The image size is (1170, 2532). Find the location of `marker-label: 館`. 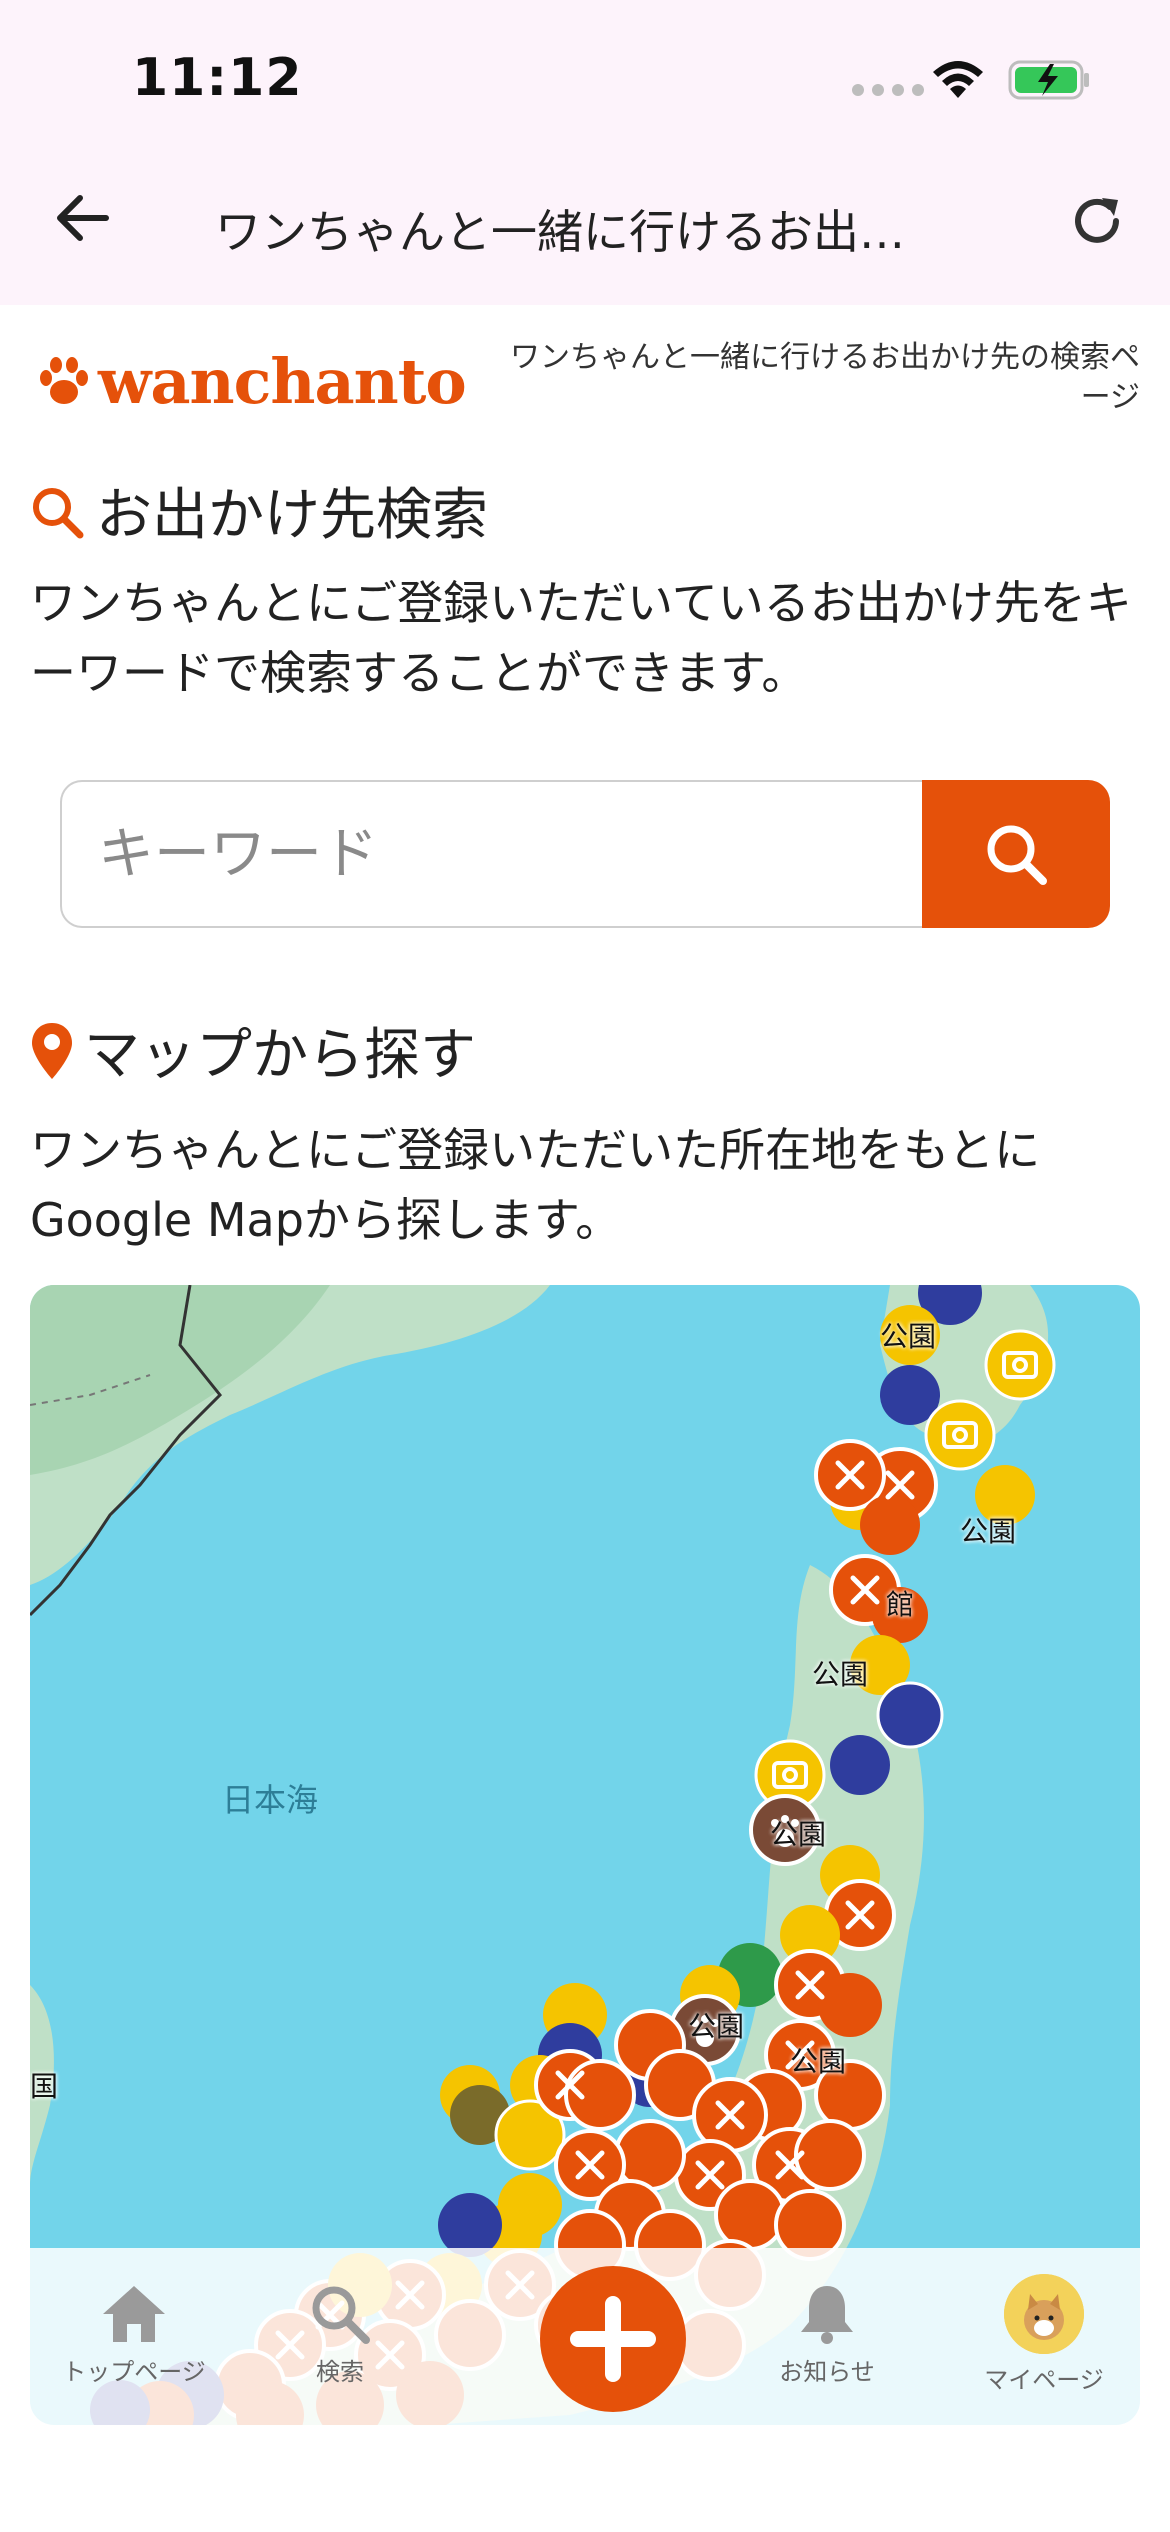

marker-label: 館 is located at coordinates (900, 1604).